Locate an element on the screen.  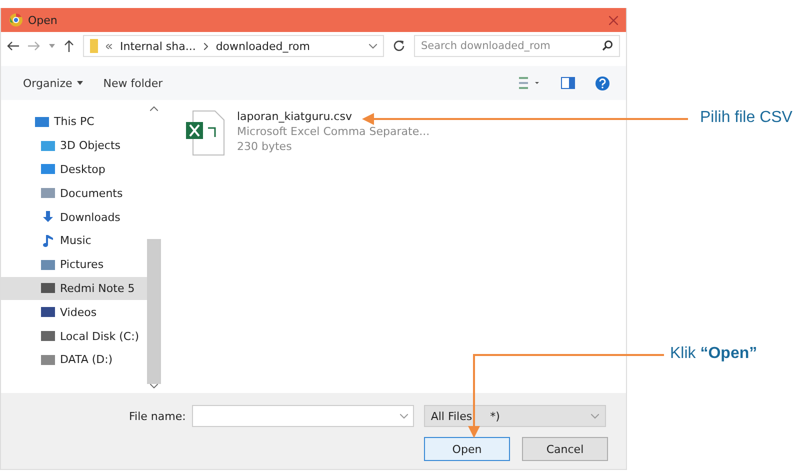
new-folder-button: New folder is located at coordinates (133, 83).